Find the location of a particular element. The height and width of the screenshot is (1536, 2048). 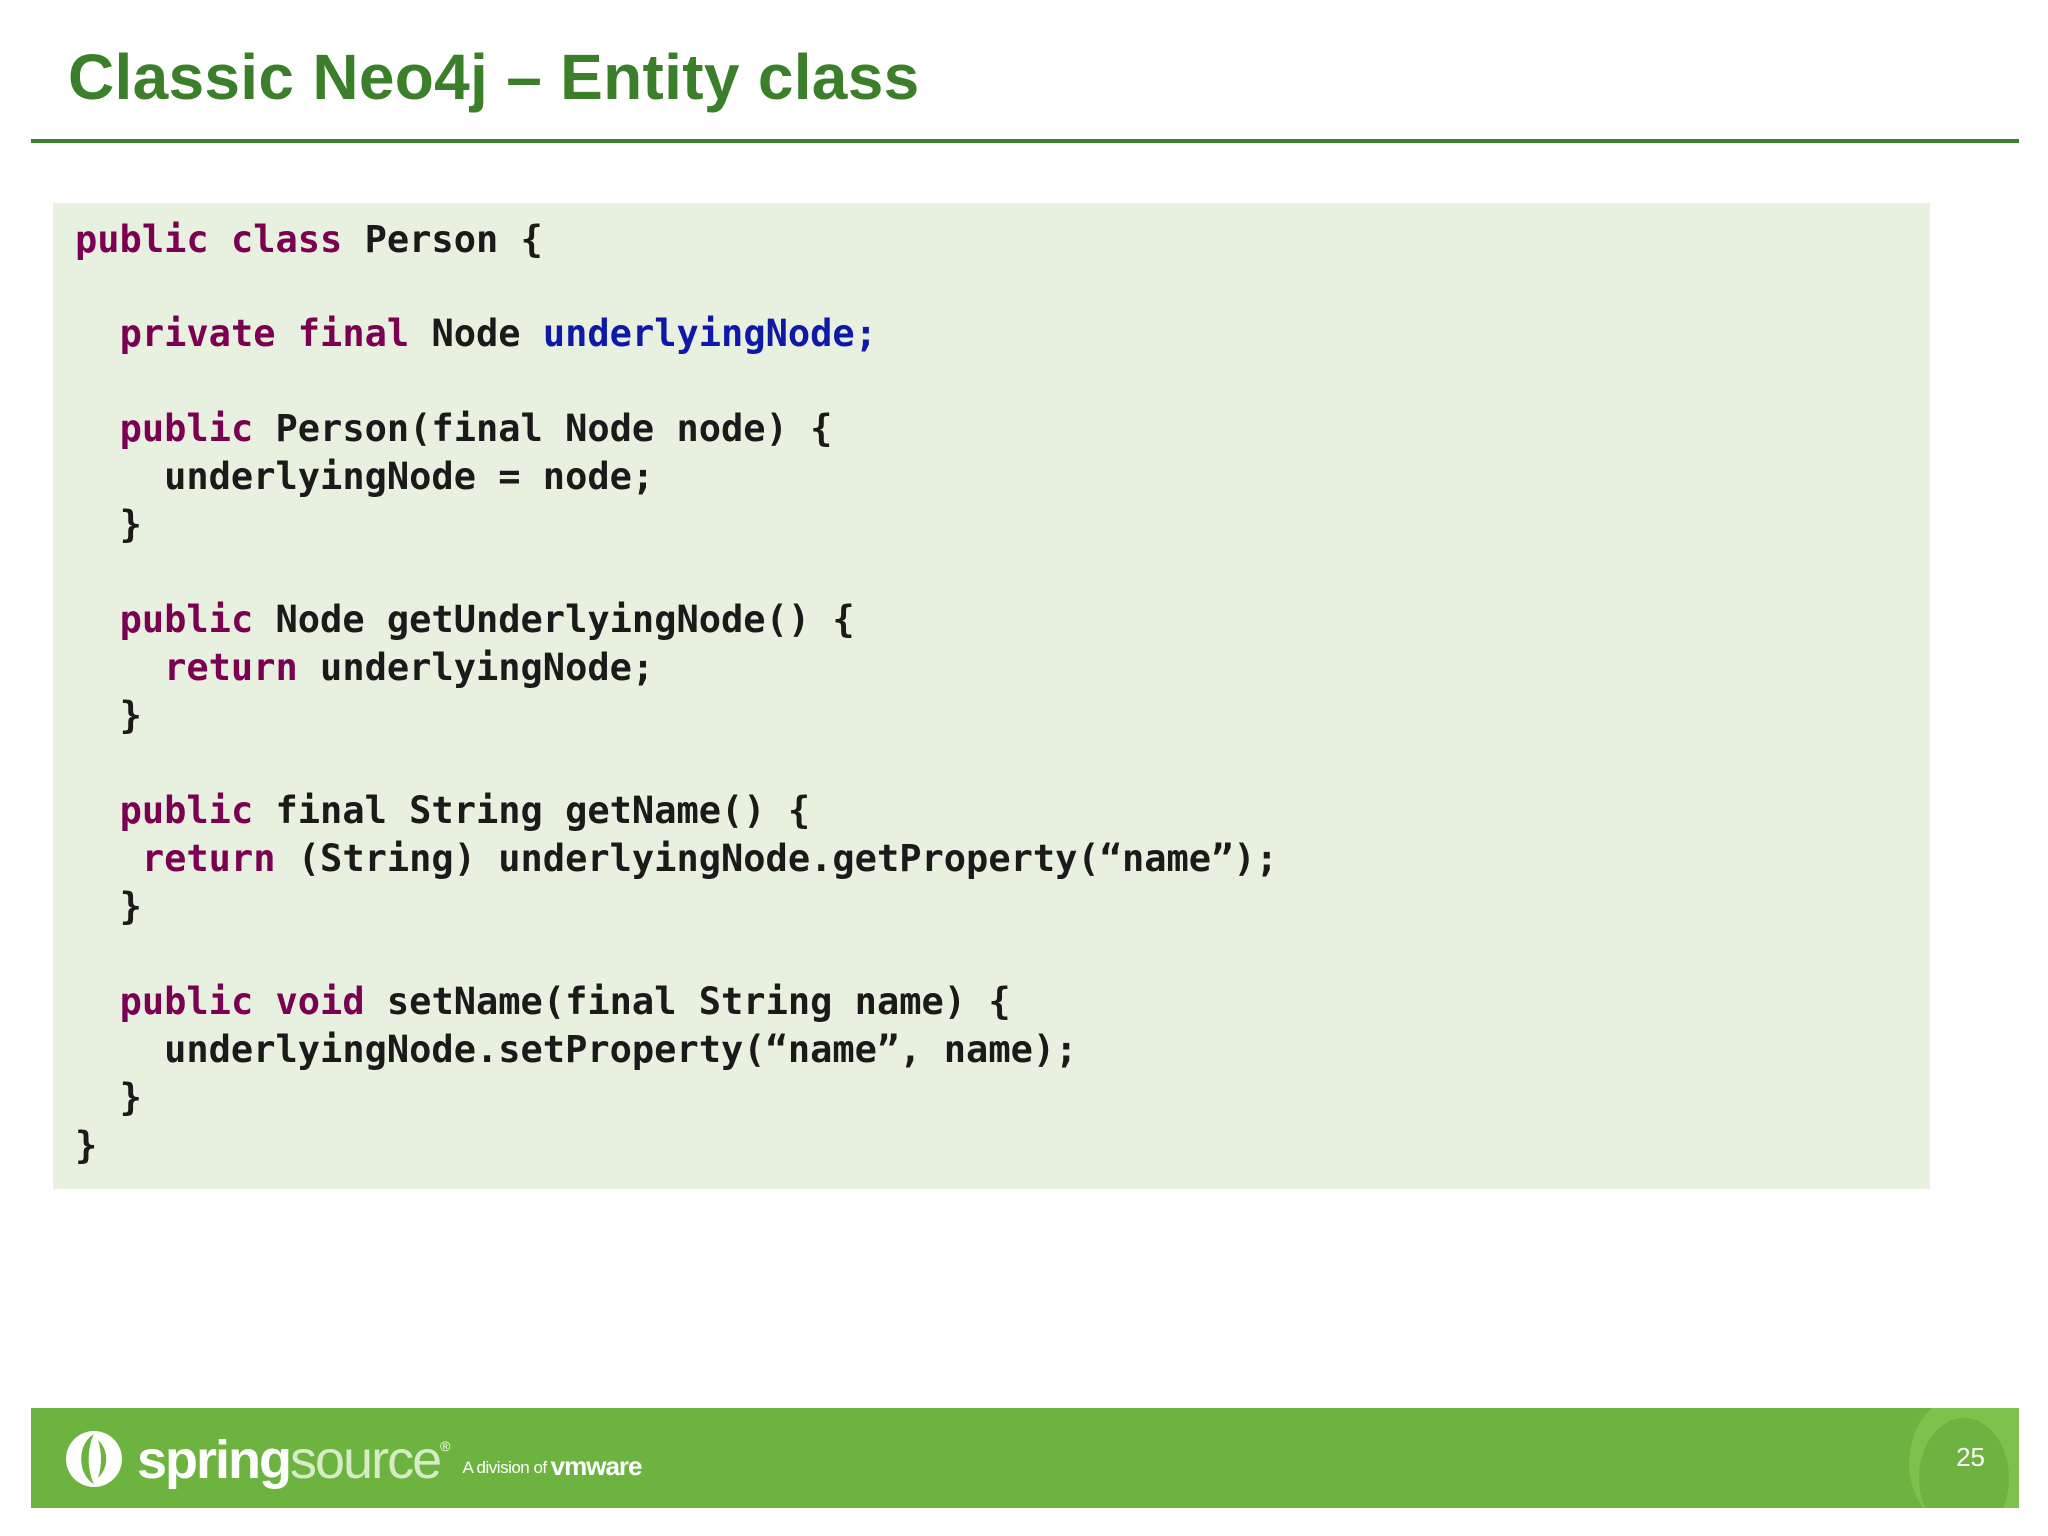

code-line: public Person(final Node node) { is located at coordinates (454, 429).